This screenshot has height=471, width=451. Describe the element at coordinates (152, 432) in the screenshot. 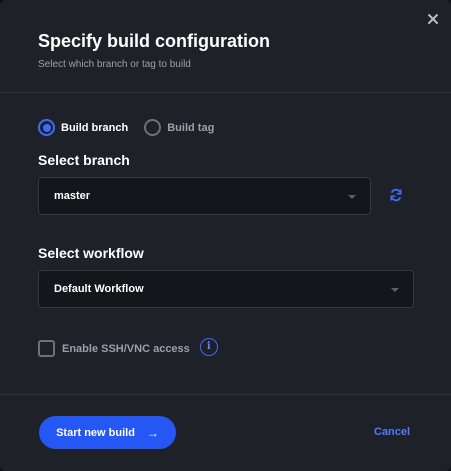

I see `arrow-right-icon: →` at that location.